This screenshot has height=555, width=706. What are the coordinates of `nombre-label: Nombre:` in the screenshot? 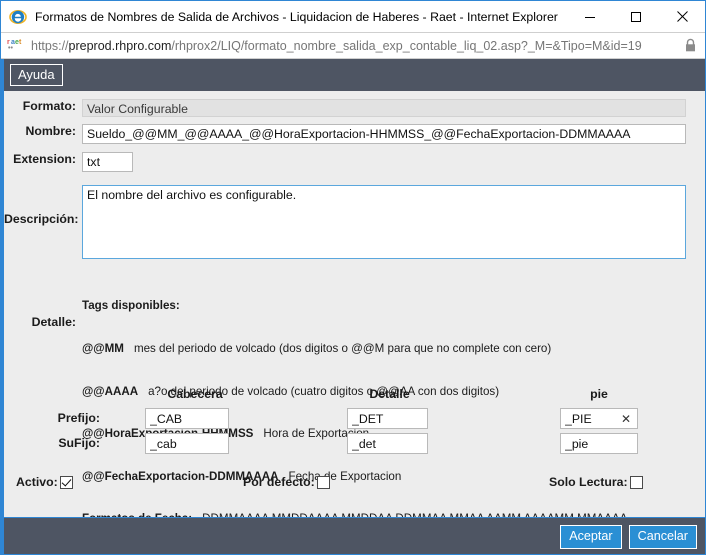 It's located at (50, 131).